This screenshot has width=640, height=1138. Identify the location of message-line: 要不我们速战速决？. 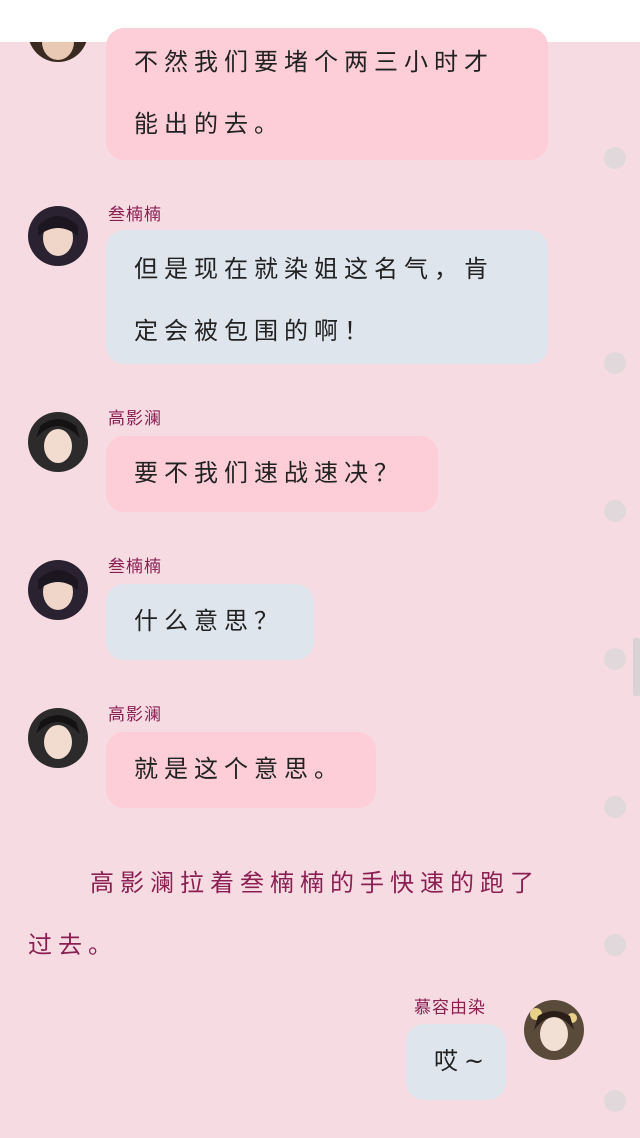
(269, 473).